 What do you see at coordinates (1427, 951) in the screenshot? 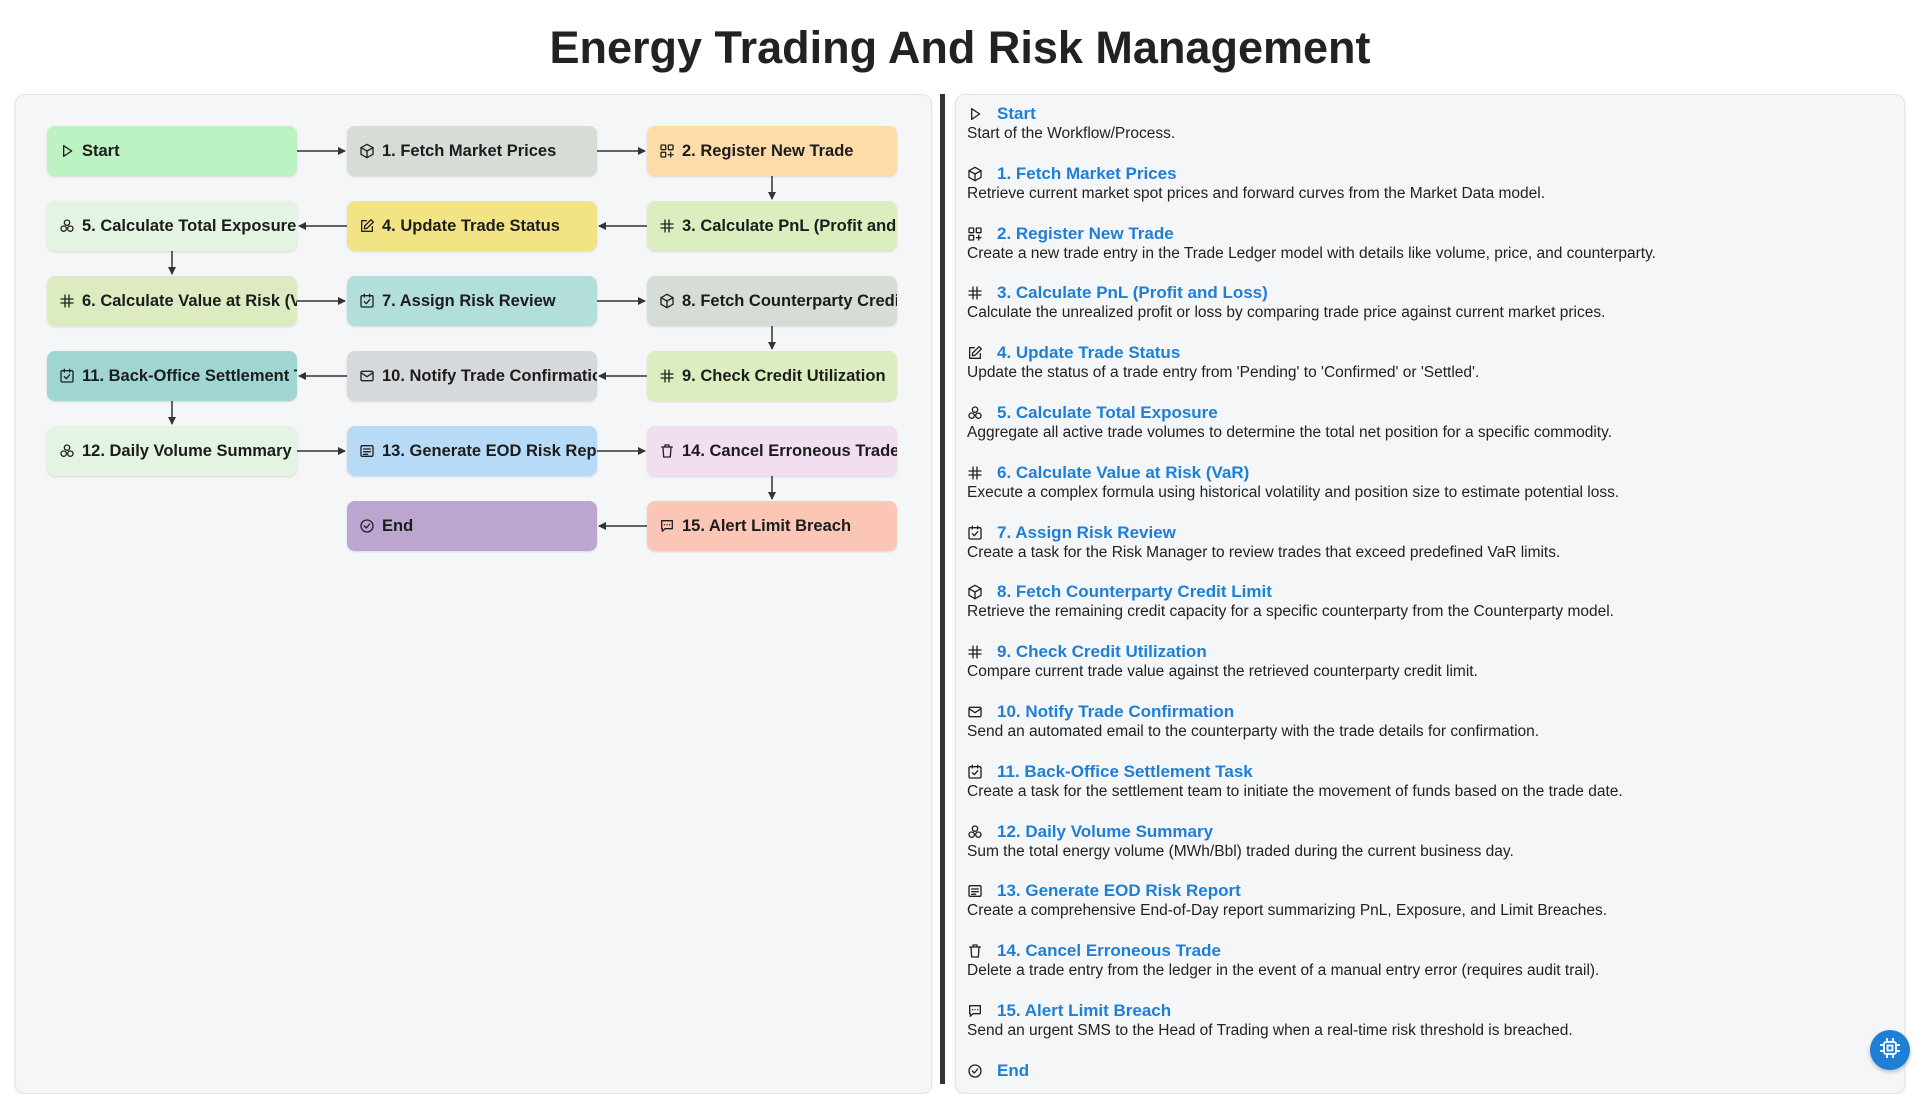
I see `step-header: 14. Cancel Erroneous Trade` at bounding box center [1427, 951].